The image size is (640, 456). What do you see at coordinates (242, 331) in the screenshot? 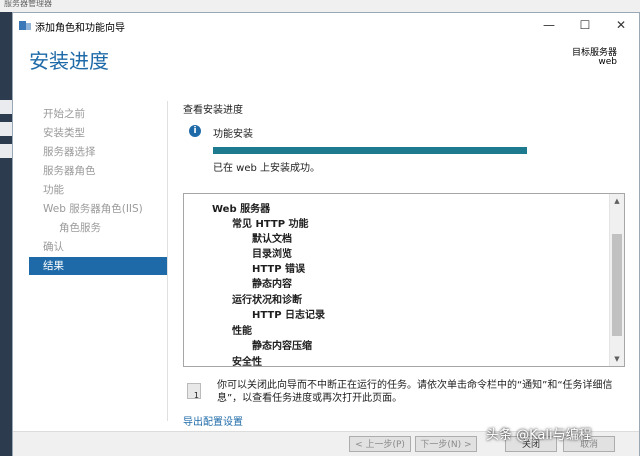
I see `result-item: 性能` at bounding box center [242, 331].